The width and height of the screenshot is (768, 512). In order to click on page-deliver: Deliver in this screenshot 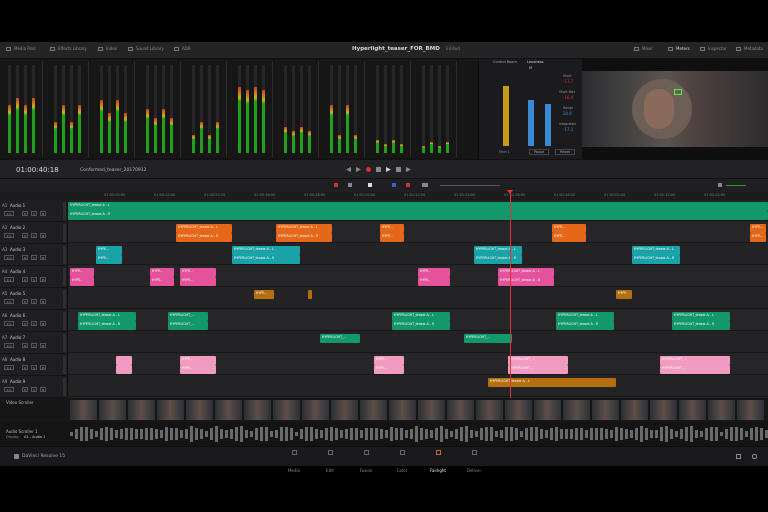, I will do `click(474, 461)`.